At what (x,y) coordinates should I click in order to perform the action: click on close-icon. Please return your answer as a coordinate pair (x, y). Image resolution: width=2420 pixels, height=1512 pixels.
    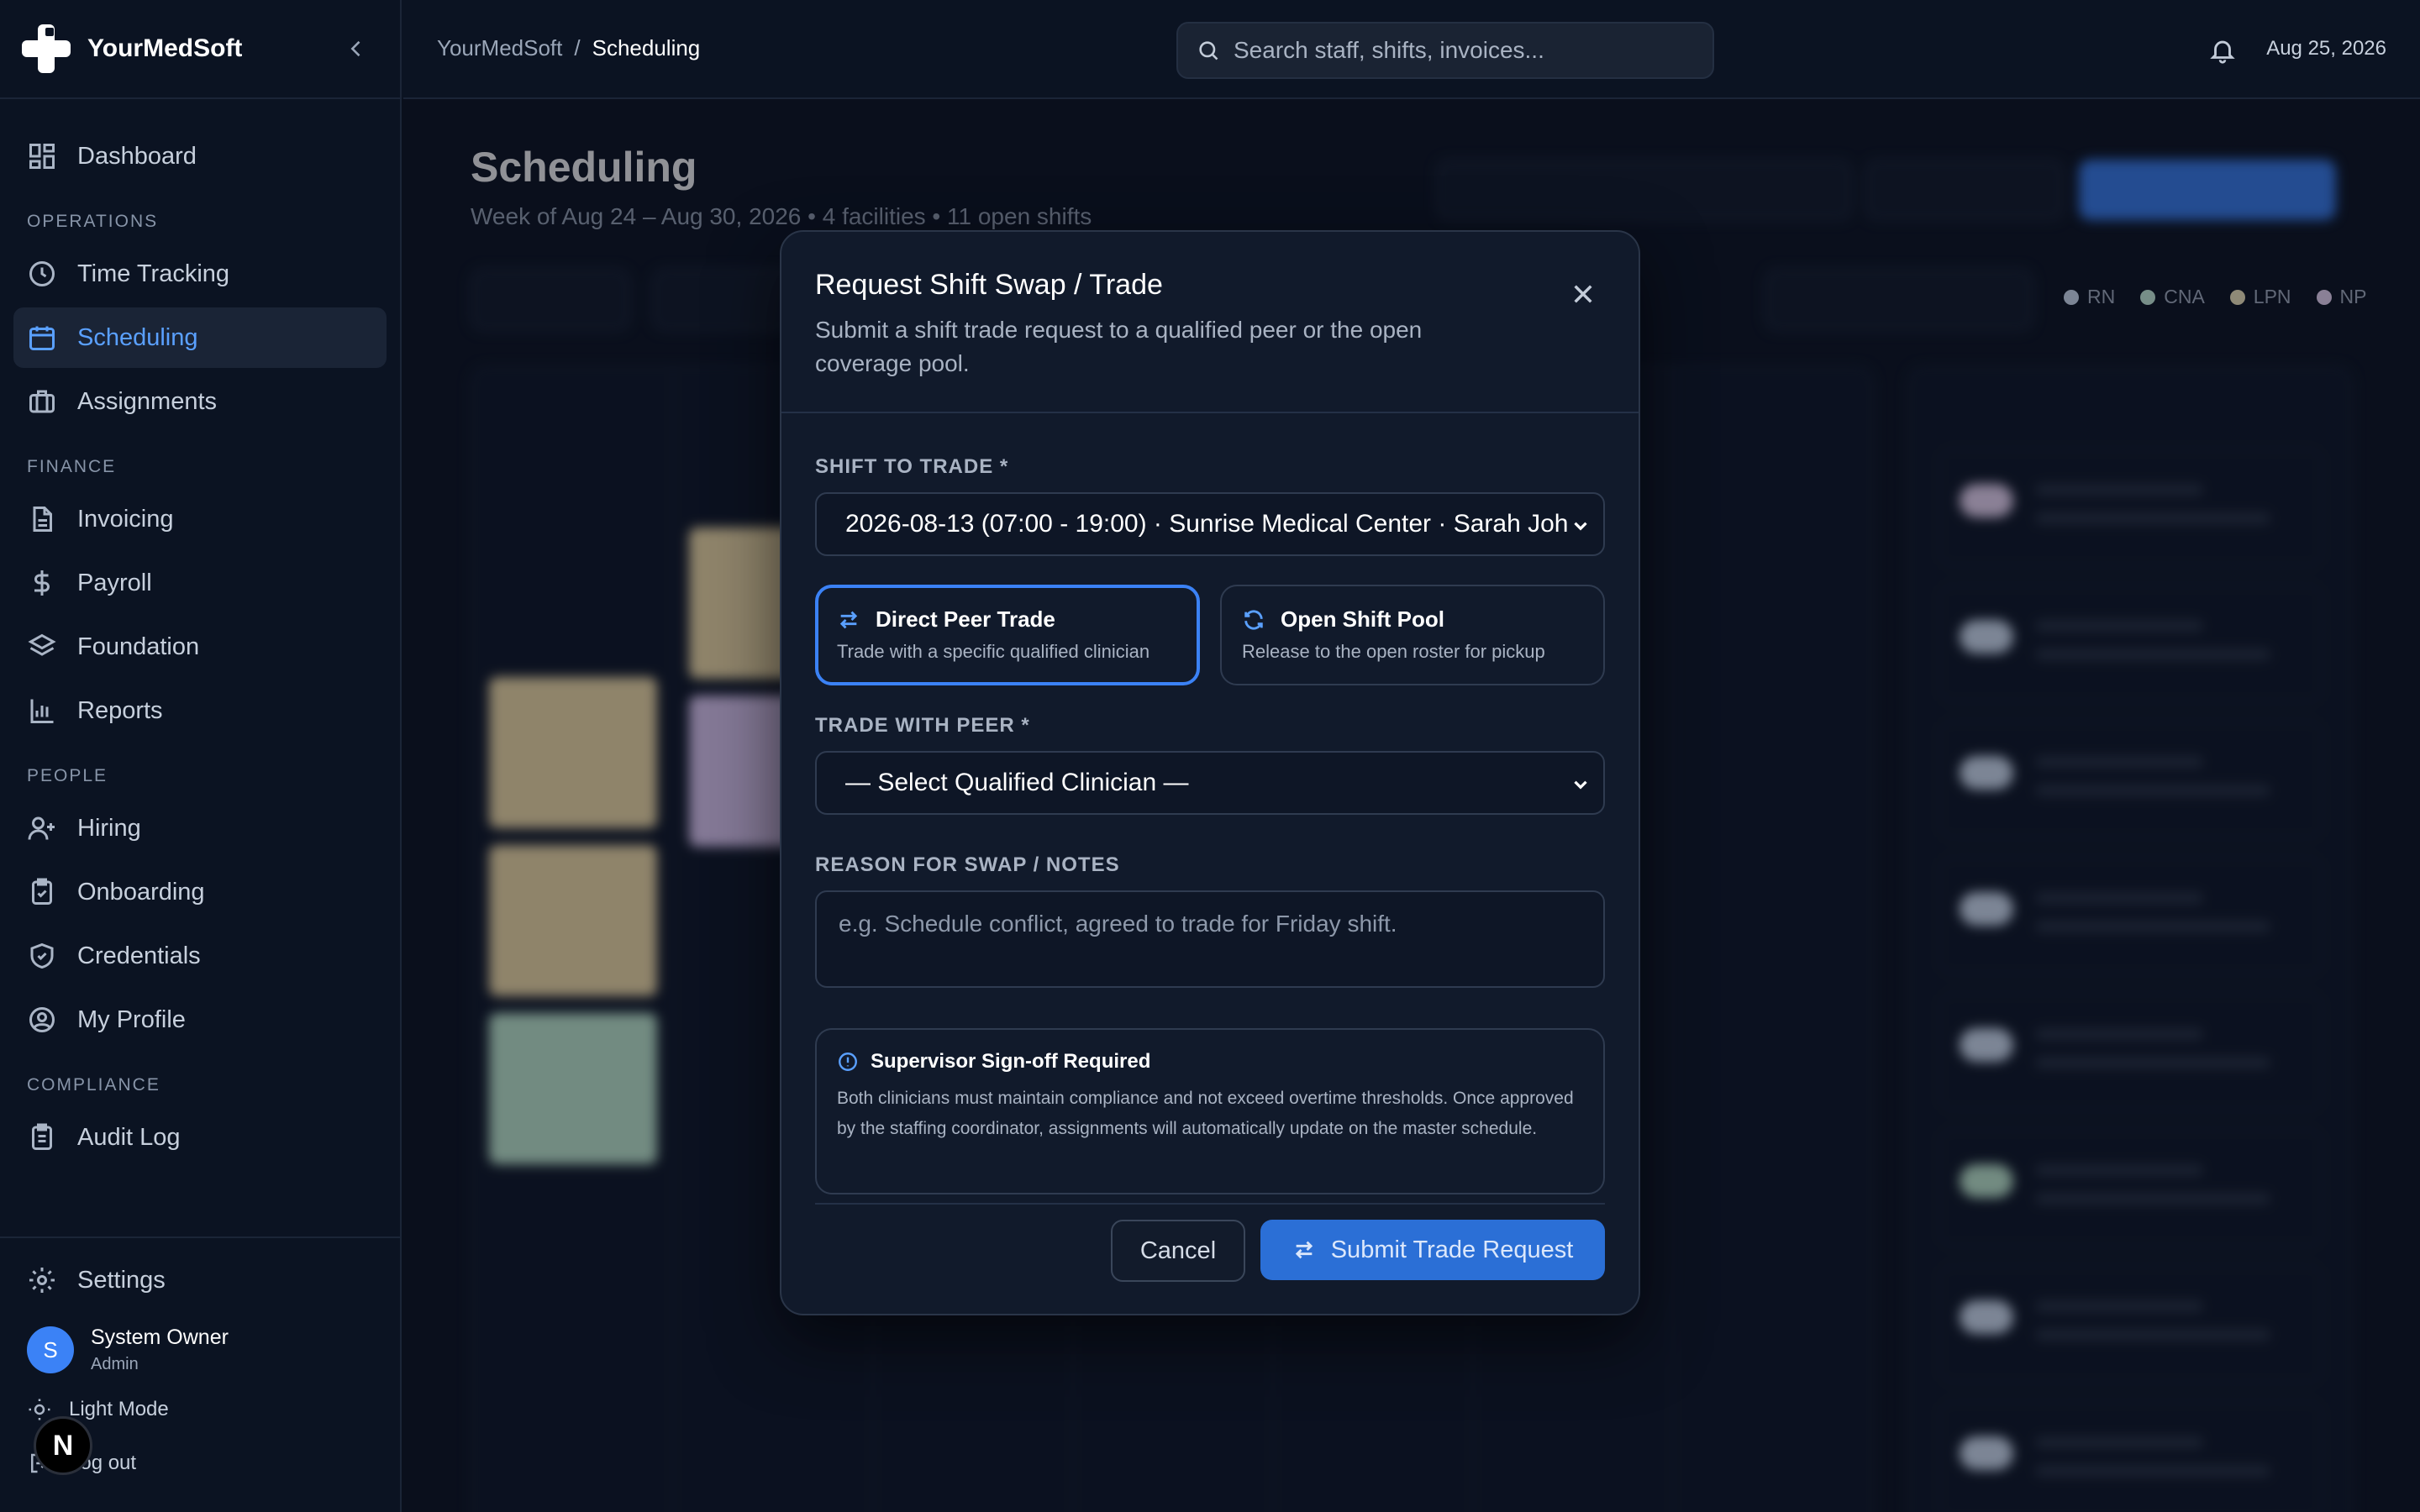
    Looking at the image, I should click on (1584, 294).